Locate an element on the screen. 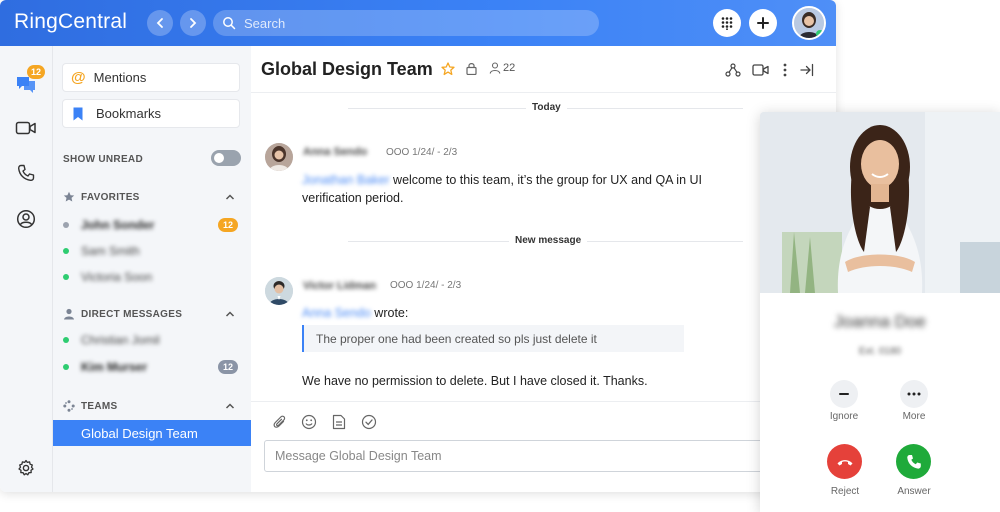  phone-icon is located at coordinates (26, 173).